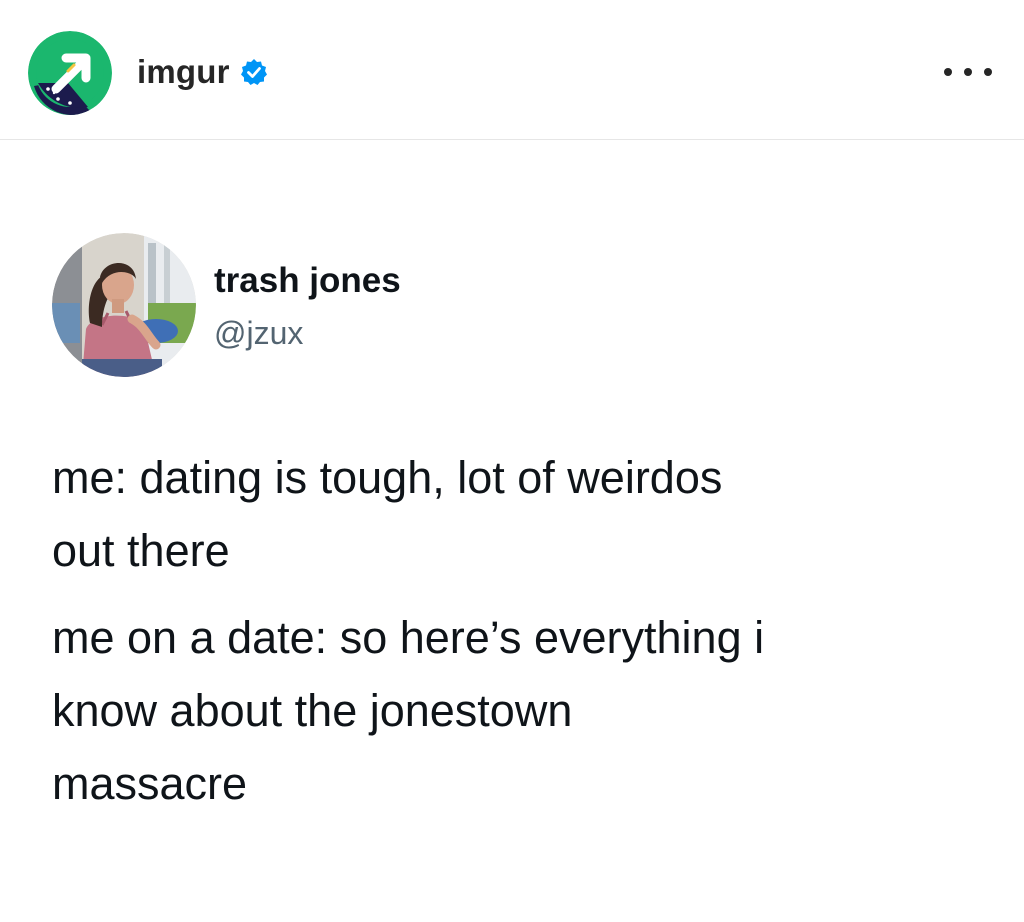 This screenshot has width=1024, height=922. Describe the element at coordinates (183, 72) in the screenshot. I see `account-name: imgur` at that location.